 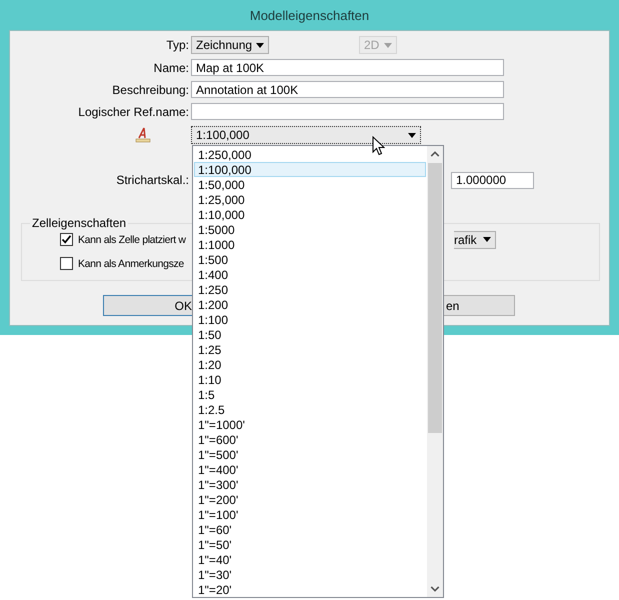 I want to click on list-item: 1"=400', so click(x=310, y=469).